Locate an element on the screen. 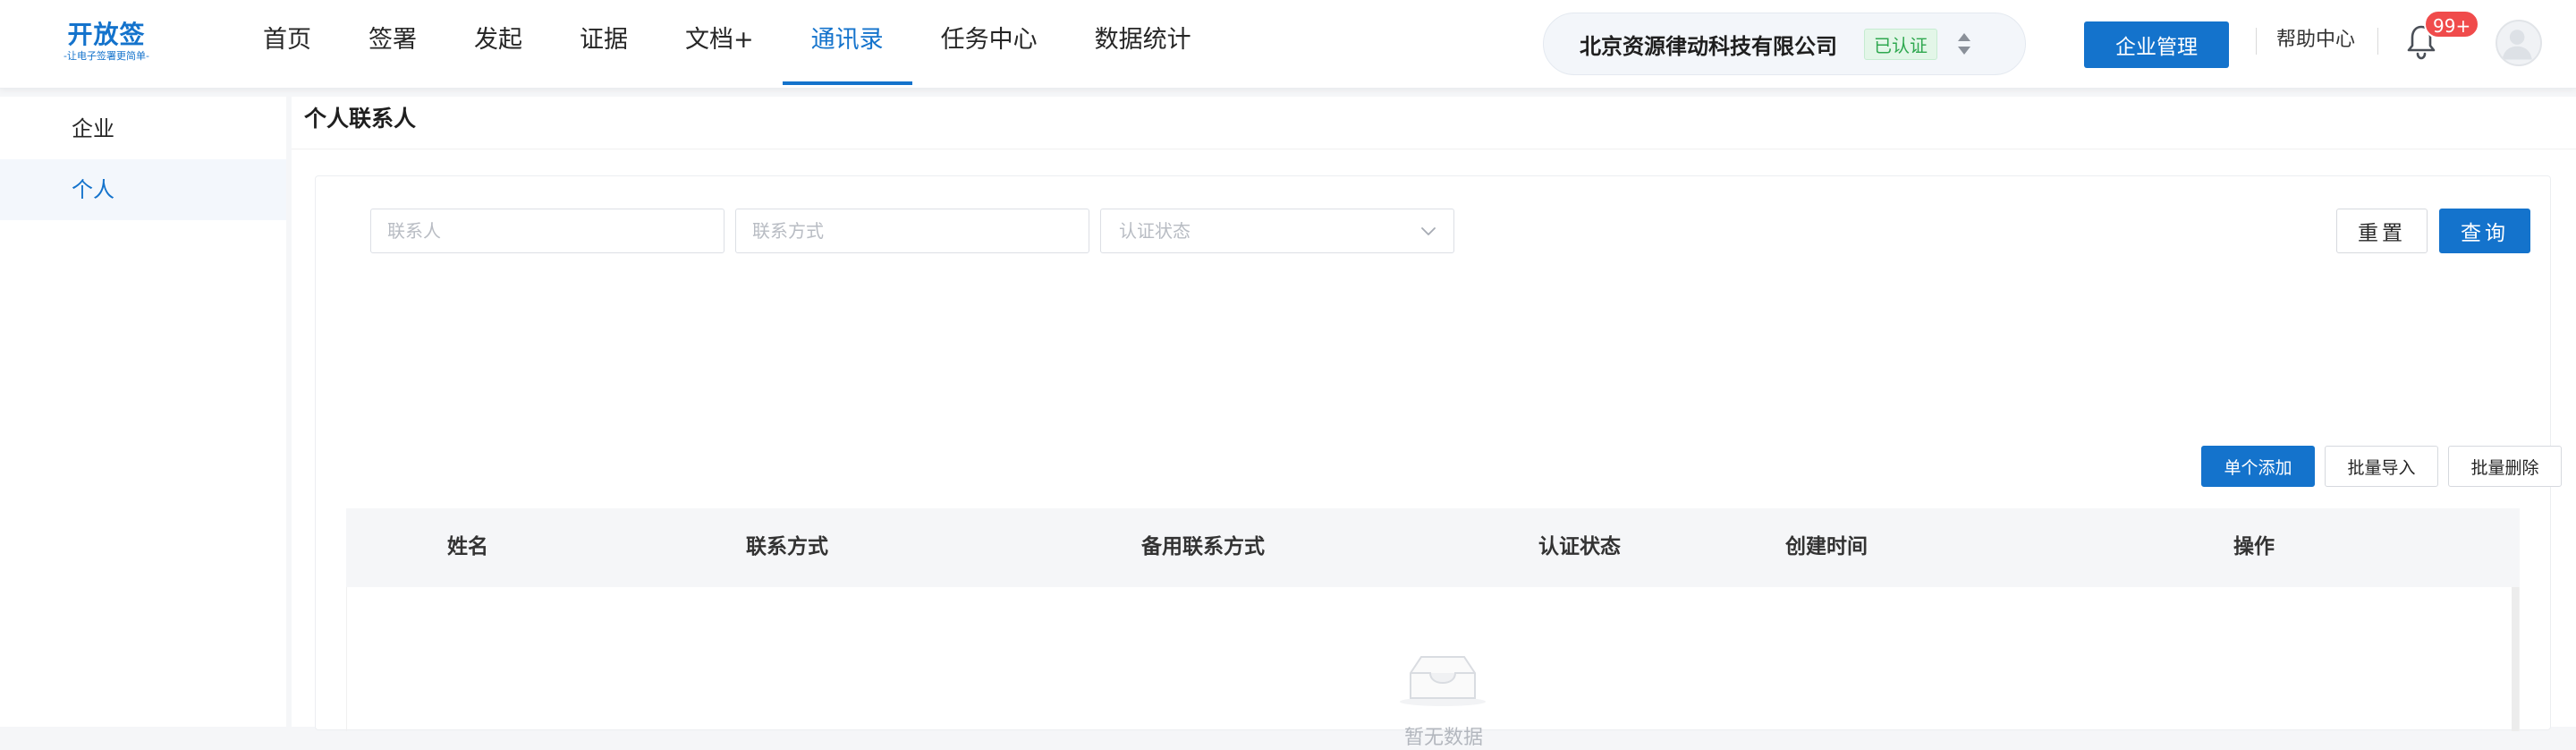 This screenshot has width=2576, height=750. nav-item-documents: 文档+ is located at coordinates (720, 44).